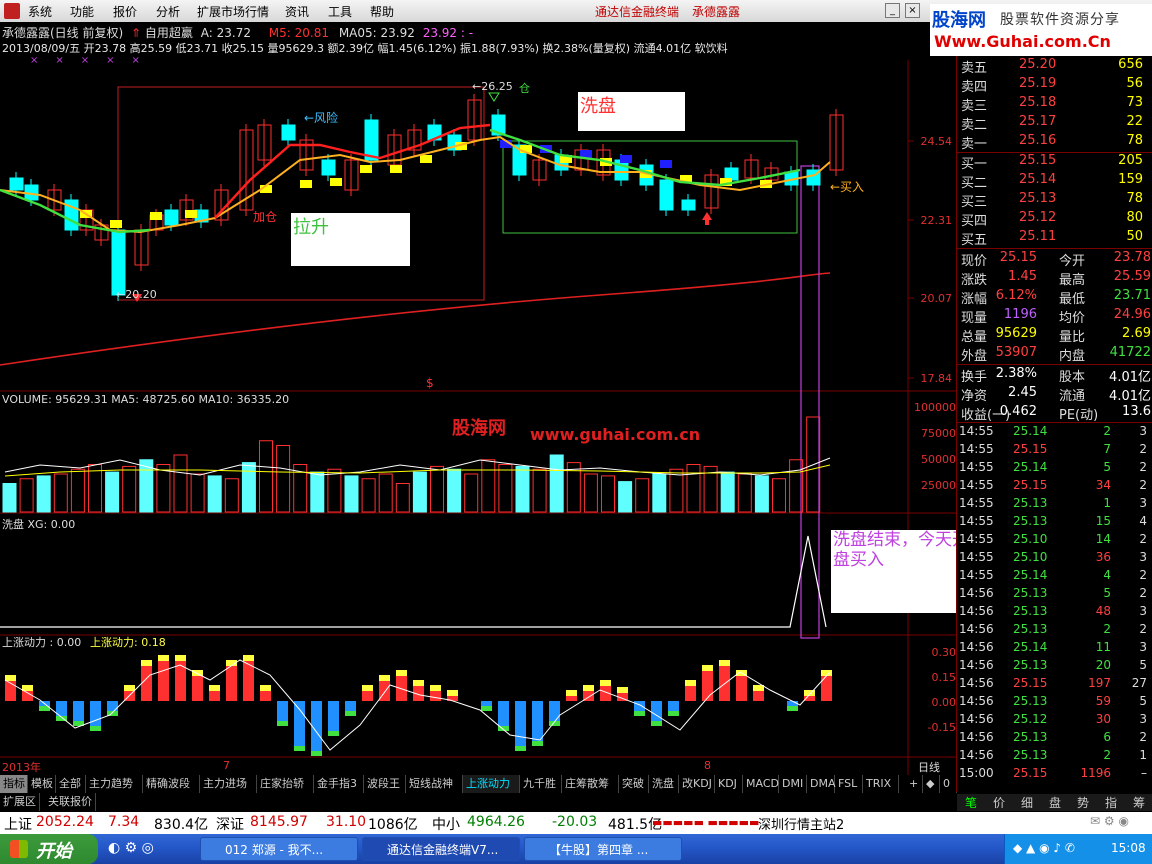 The image size is (1152, 864). I want to click on clock: 15:08, so click(1128, 848).